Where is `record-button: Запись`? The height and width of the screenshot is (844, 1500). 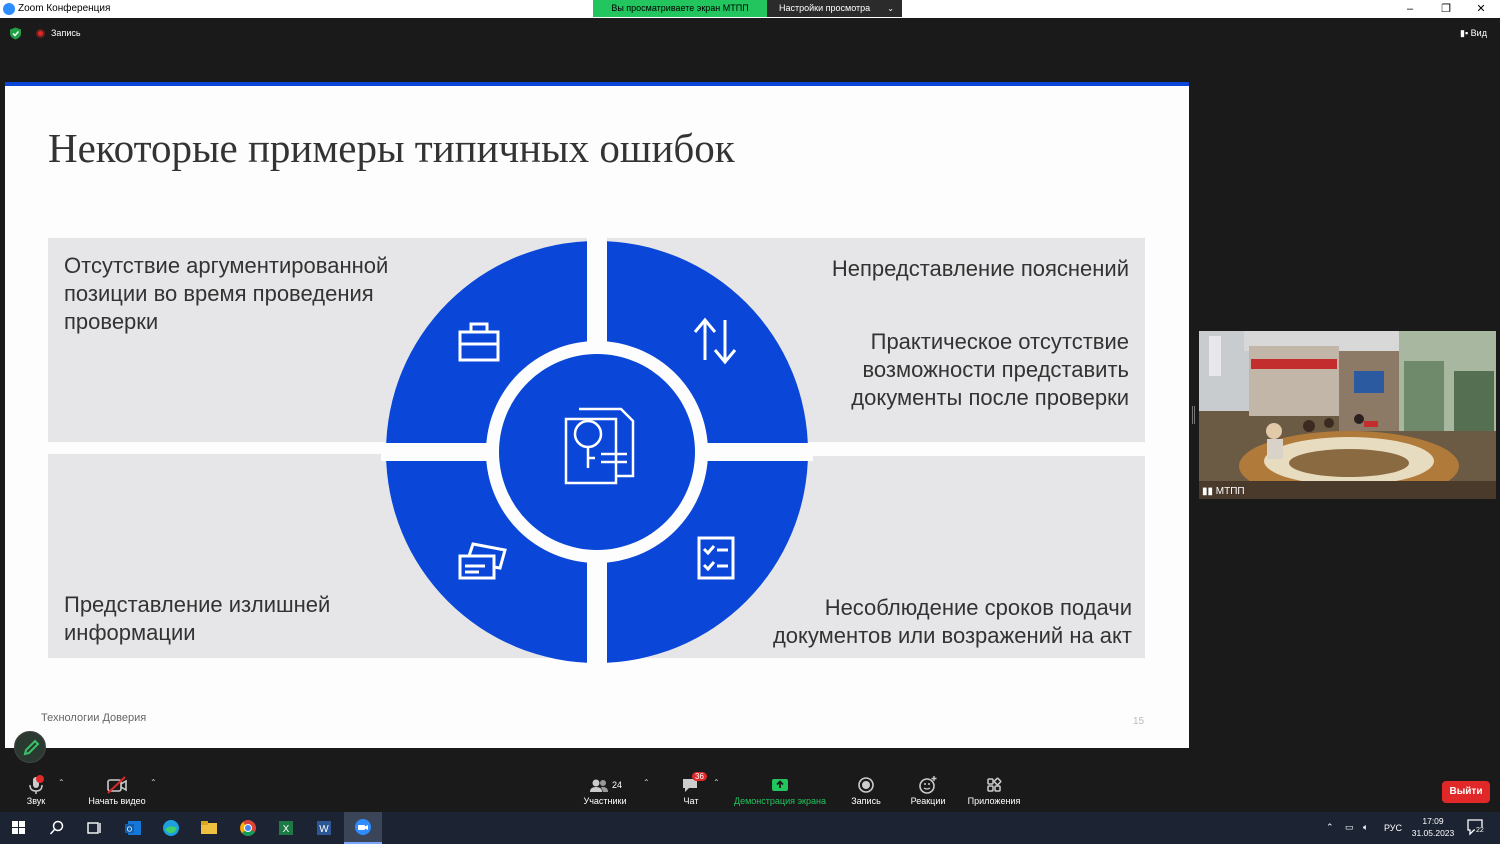 record-button: Запись is located at coordinates (866, 790).